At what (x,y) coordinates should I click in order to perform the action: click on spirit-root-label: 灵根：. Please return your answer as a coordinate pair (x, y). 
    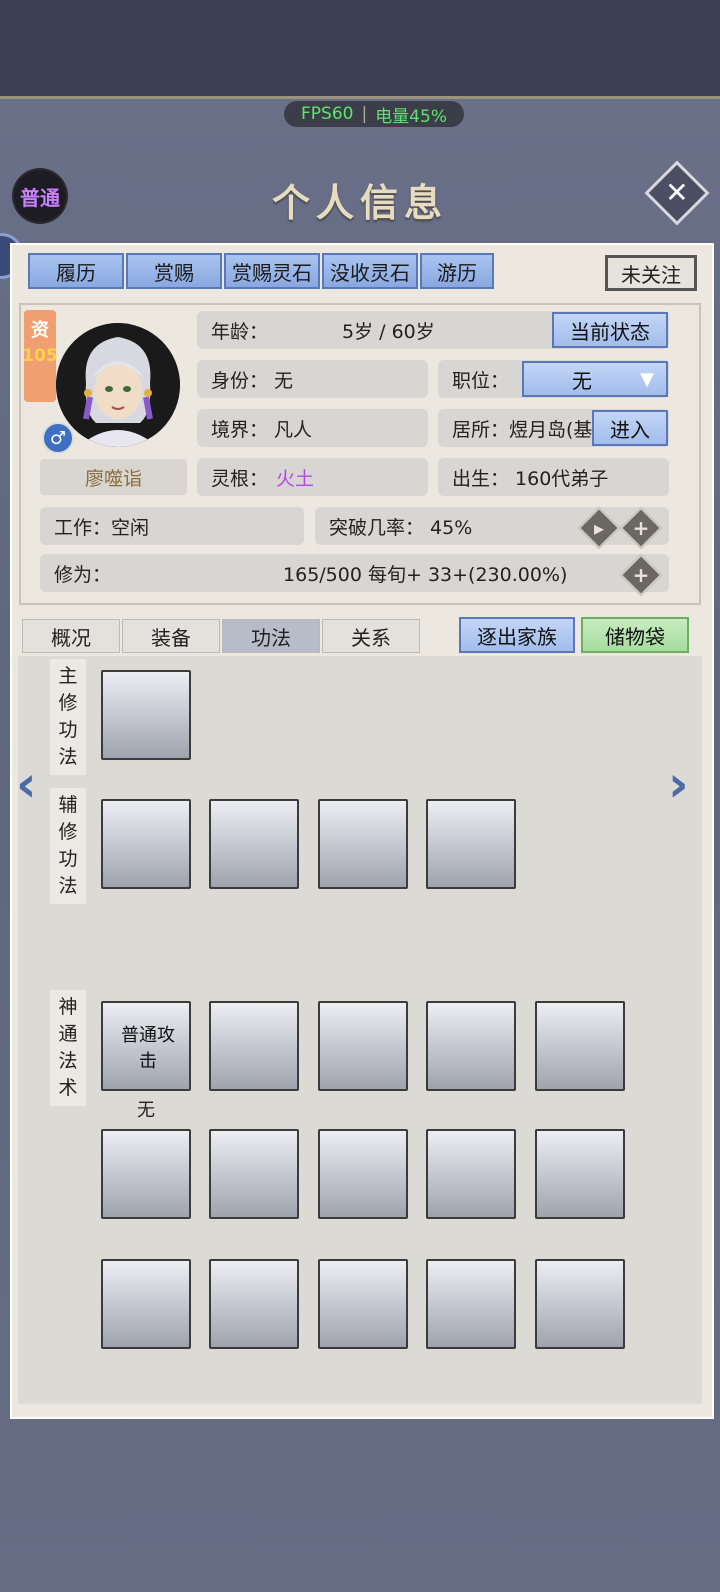
    Looking at the image, I should click on (240, 478).